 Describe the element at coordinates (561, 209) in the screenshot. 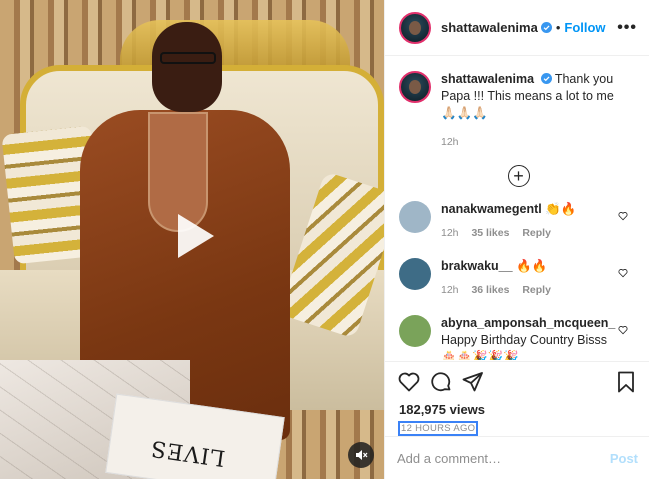

I see `comment-text: 👏🔥` at that location.